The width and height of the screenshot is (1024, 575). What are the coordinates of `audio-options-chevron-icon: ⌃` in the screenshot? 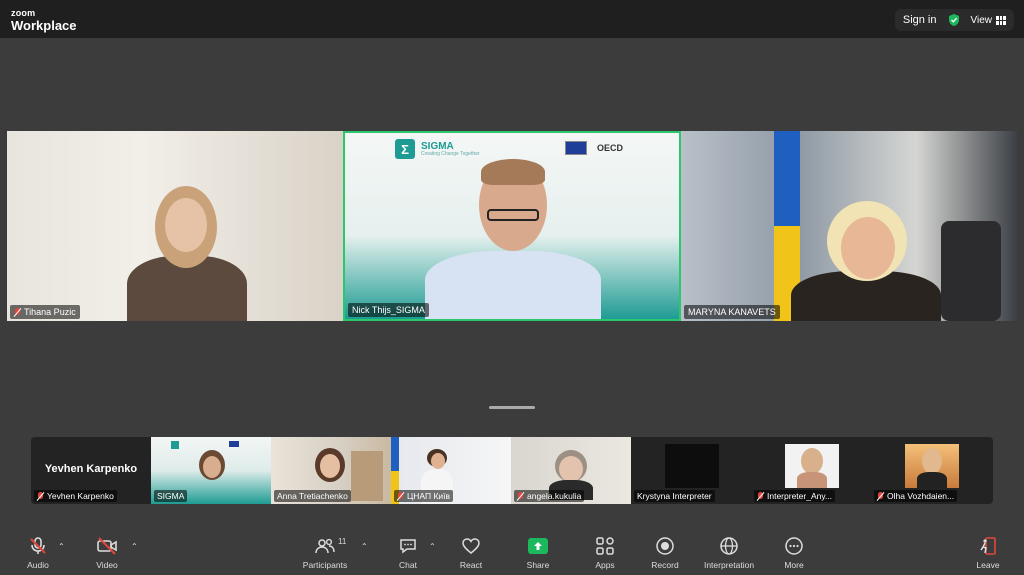 It's located at (61, 546).